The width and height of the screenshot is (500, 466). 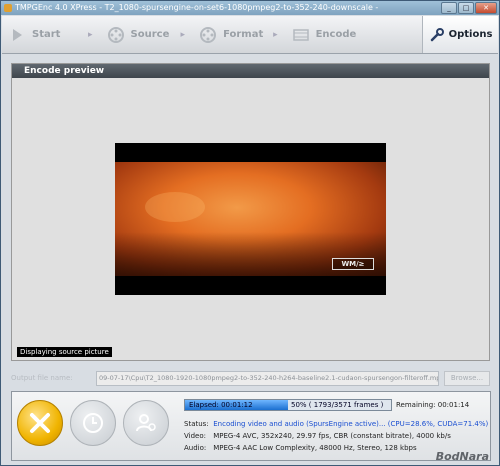 What do you see at coordinates (195, 436) in the screenshot?
I see `video-key: Video:` at bounding box center [195, 436].